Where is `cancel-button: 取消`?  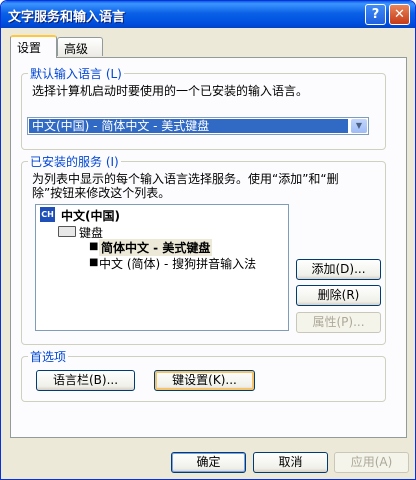
cancel-button: 取消 is located at coordinates (290, 462).